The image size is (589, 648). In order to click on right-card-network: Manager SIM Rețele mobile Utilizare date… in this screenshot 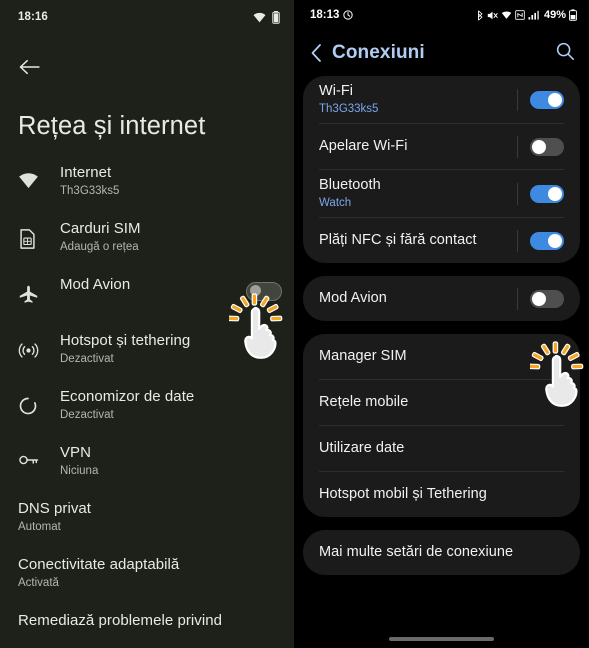, I will do `click(441, 425)`.